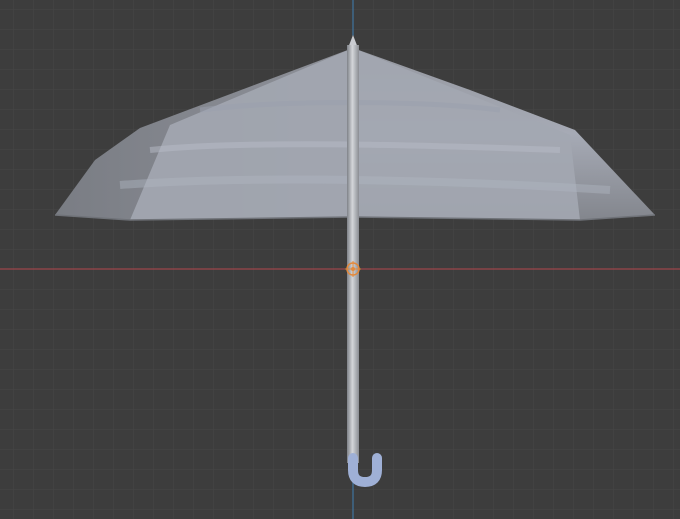  What do you see at coordinates (353, 254) in the screenshot?
I see `shaft-rod` at bounding box center [353, 254].